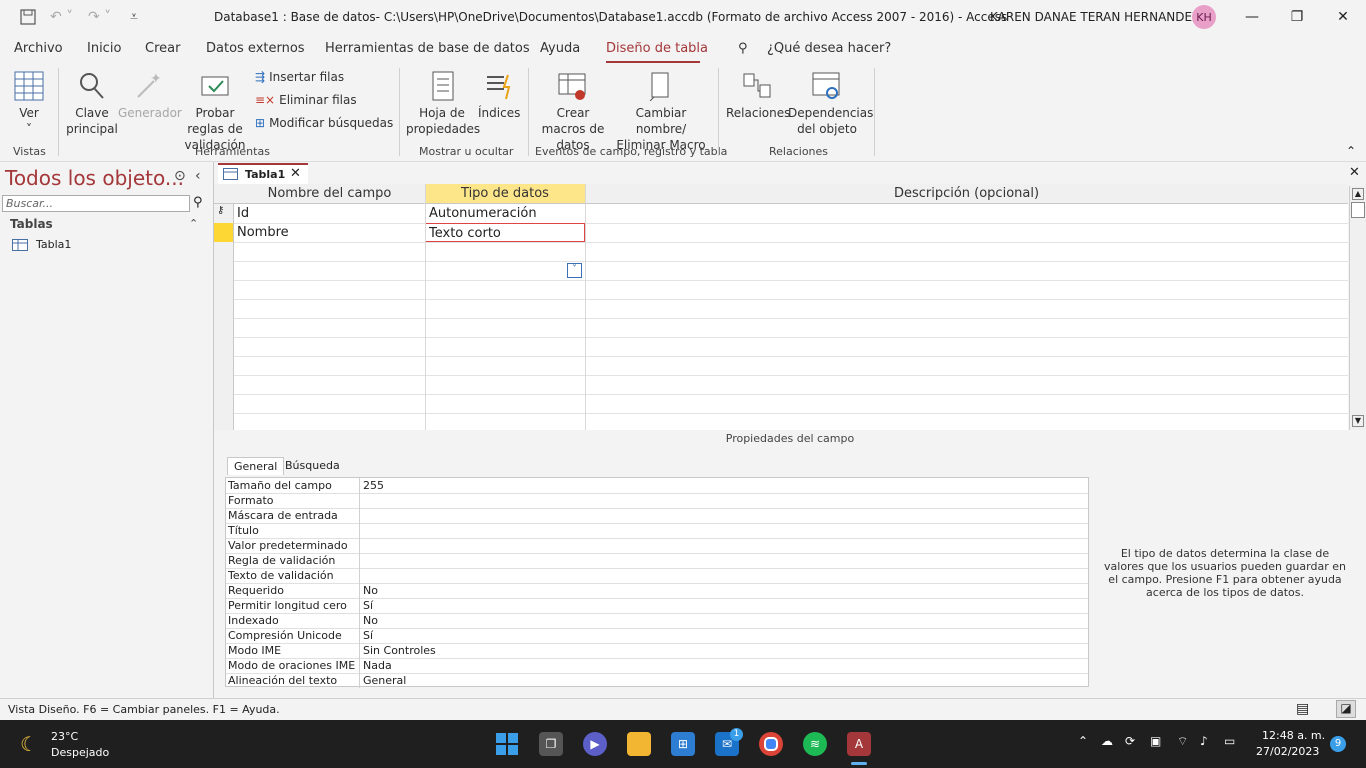 The height and width of the screenshot is (768, 1366). What do you see at coordinates (1204, 741) in the screenshot?
I see `volume-icon: ♪` at bounding box center [1204, 741].